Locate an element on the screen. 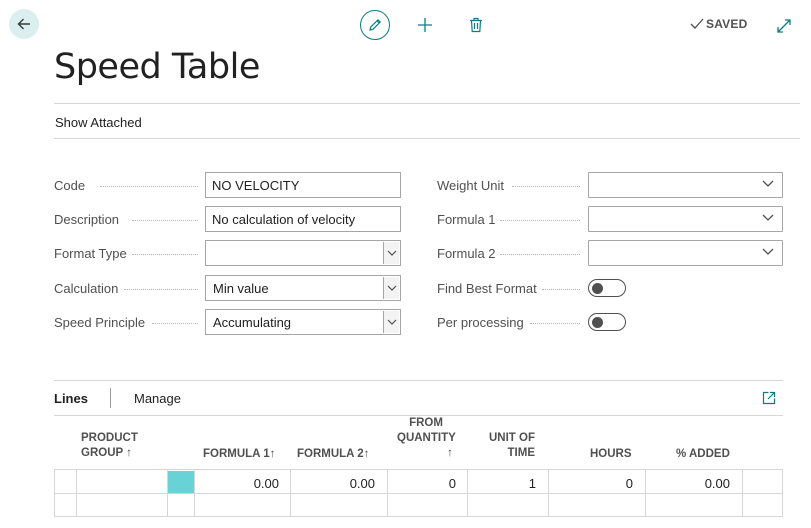 Image resolution: width=811 pixels, height=528 pixels. column-header-pct-added: % ADDED is located at coordinates (703, 454).